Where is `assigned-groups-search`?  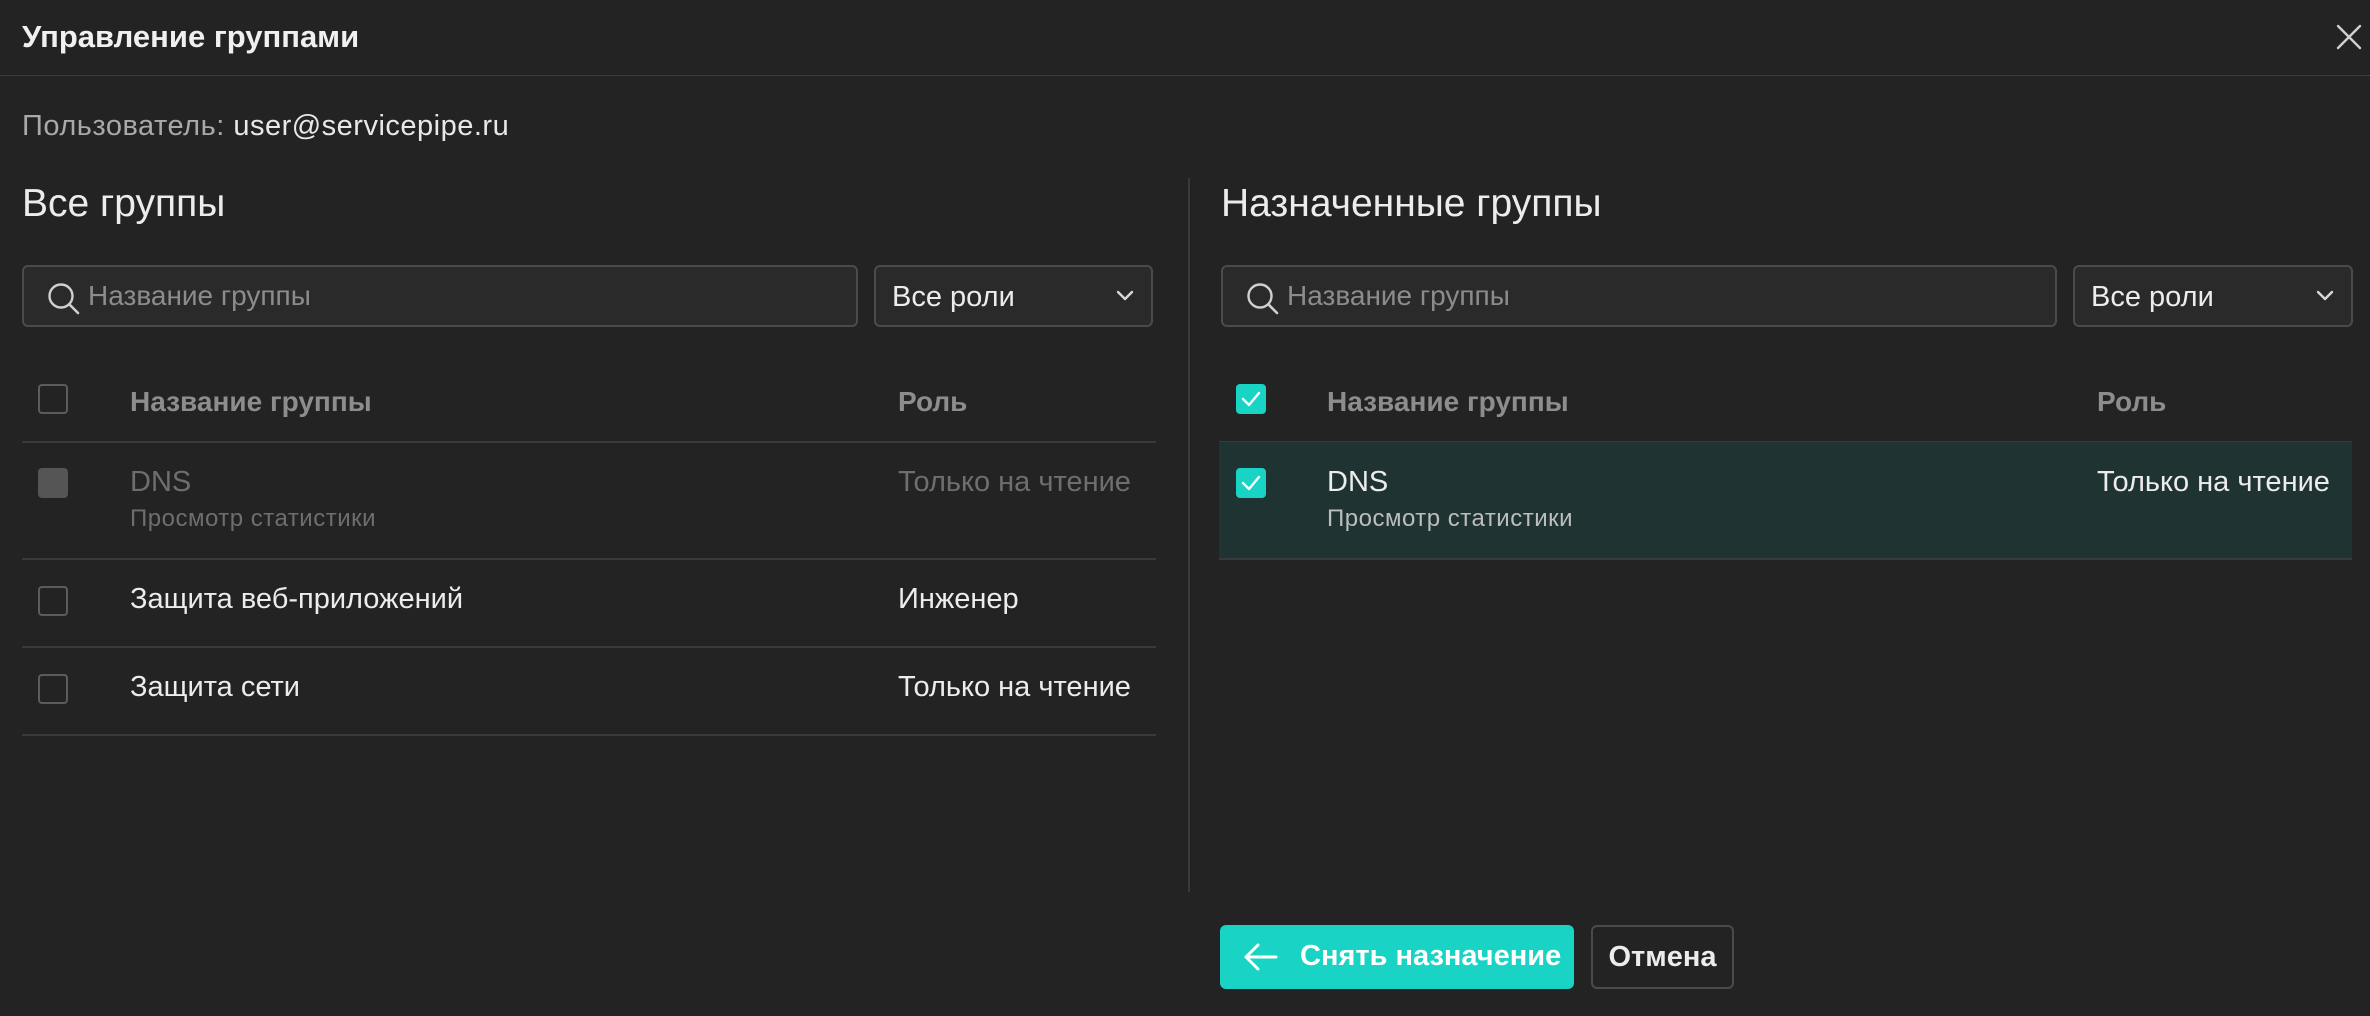 assigned-groups-search is located at coordinates (1639, 296).